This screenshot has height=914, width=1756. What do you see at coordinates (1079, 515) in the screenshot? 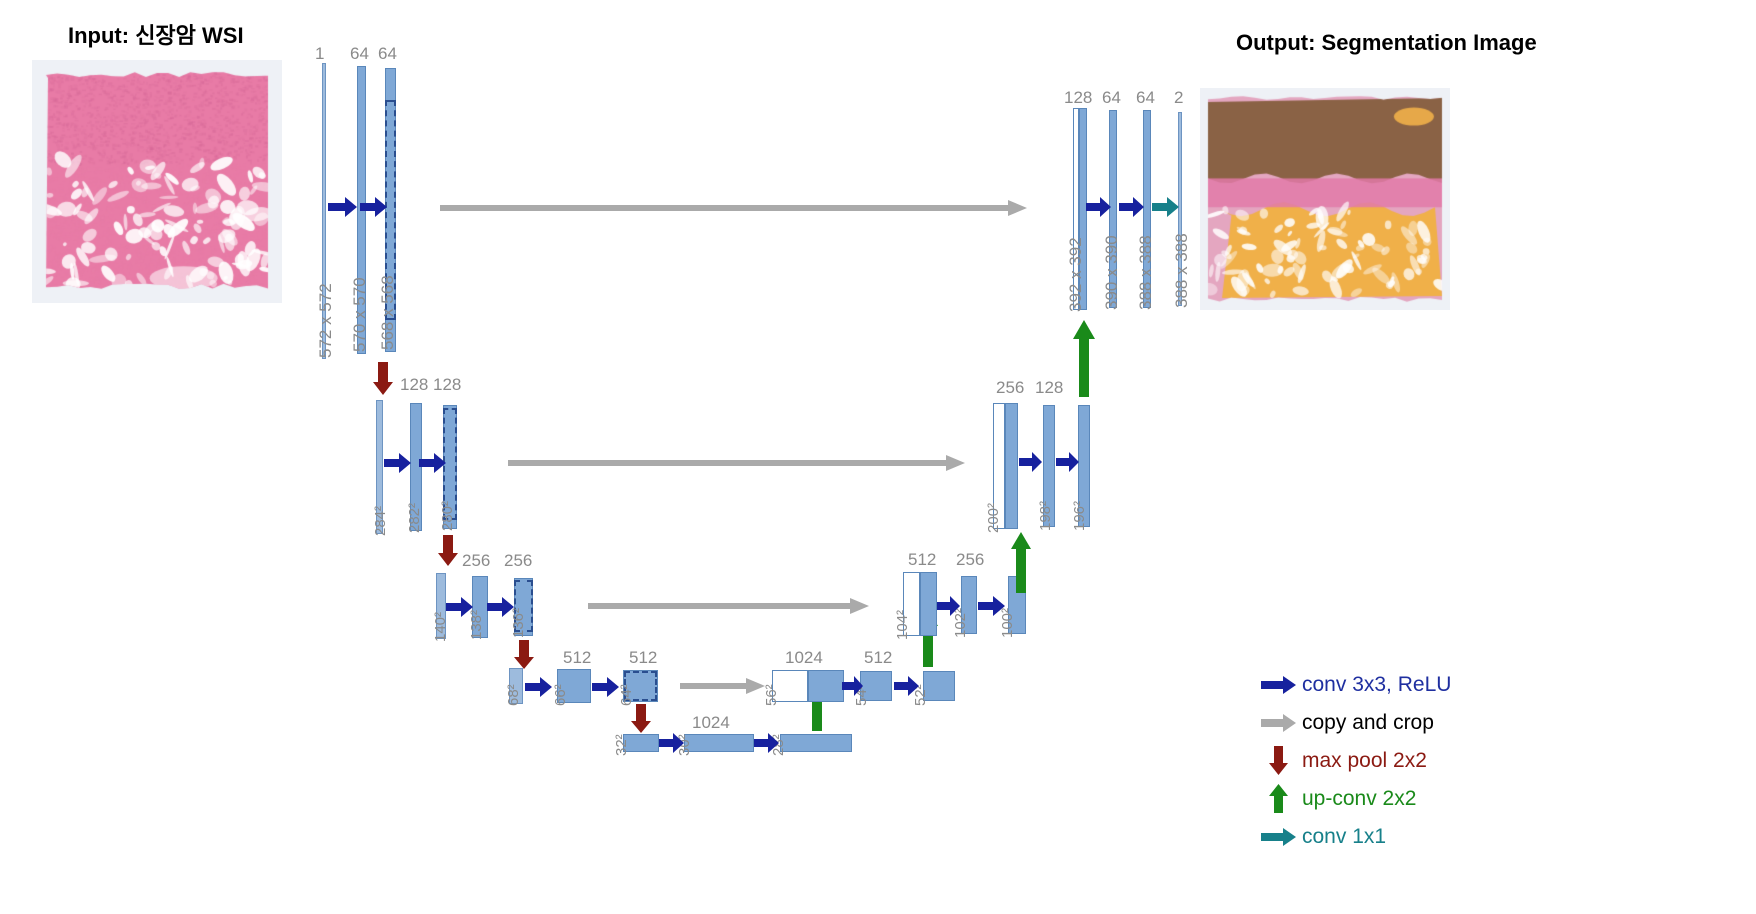
I see `dec3-bar-3-size: 196²` at bounding box center [1079, 515].